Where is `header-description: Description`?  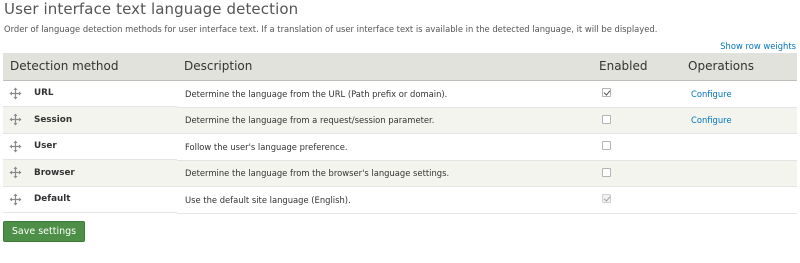
header-description: Description is located at coordinates (384, 67).